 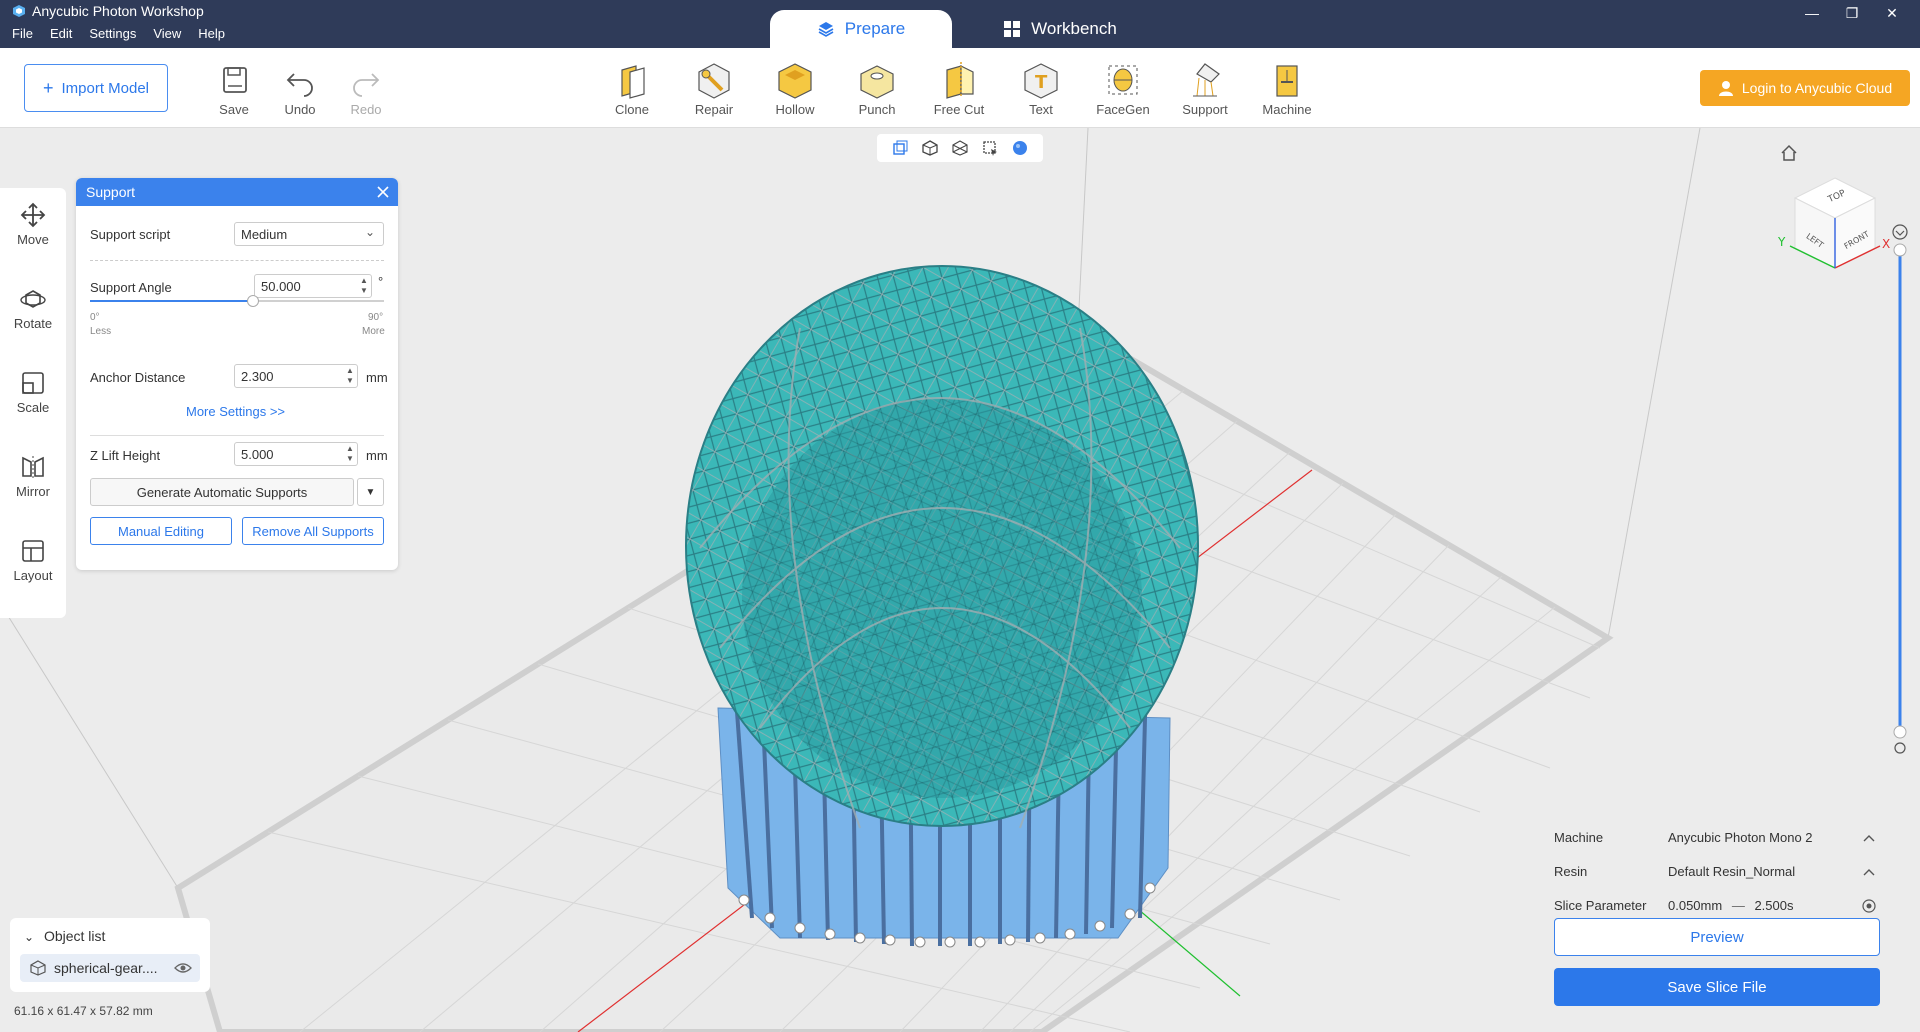 What do you see at coordinates (1900, 489) in the screenshot?
I see `layer-slider` at bounding box center [1900, 489].